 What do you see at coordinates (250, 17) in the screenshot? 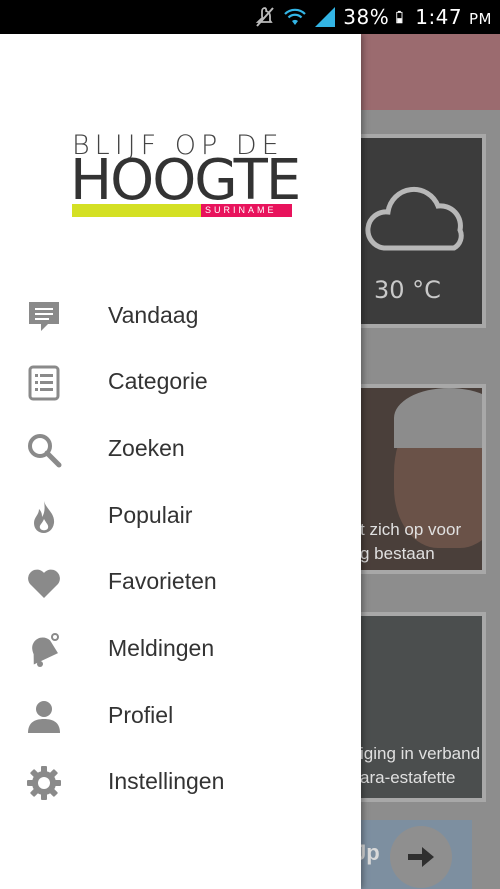
I see `status-bar: 38% 1:47 PM` at bounding box center [250, 17].